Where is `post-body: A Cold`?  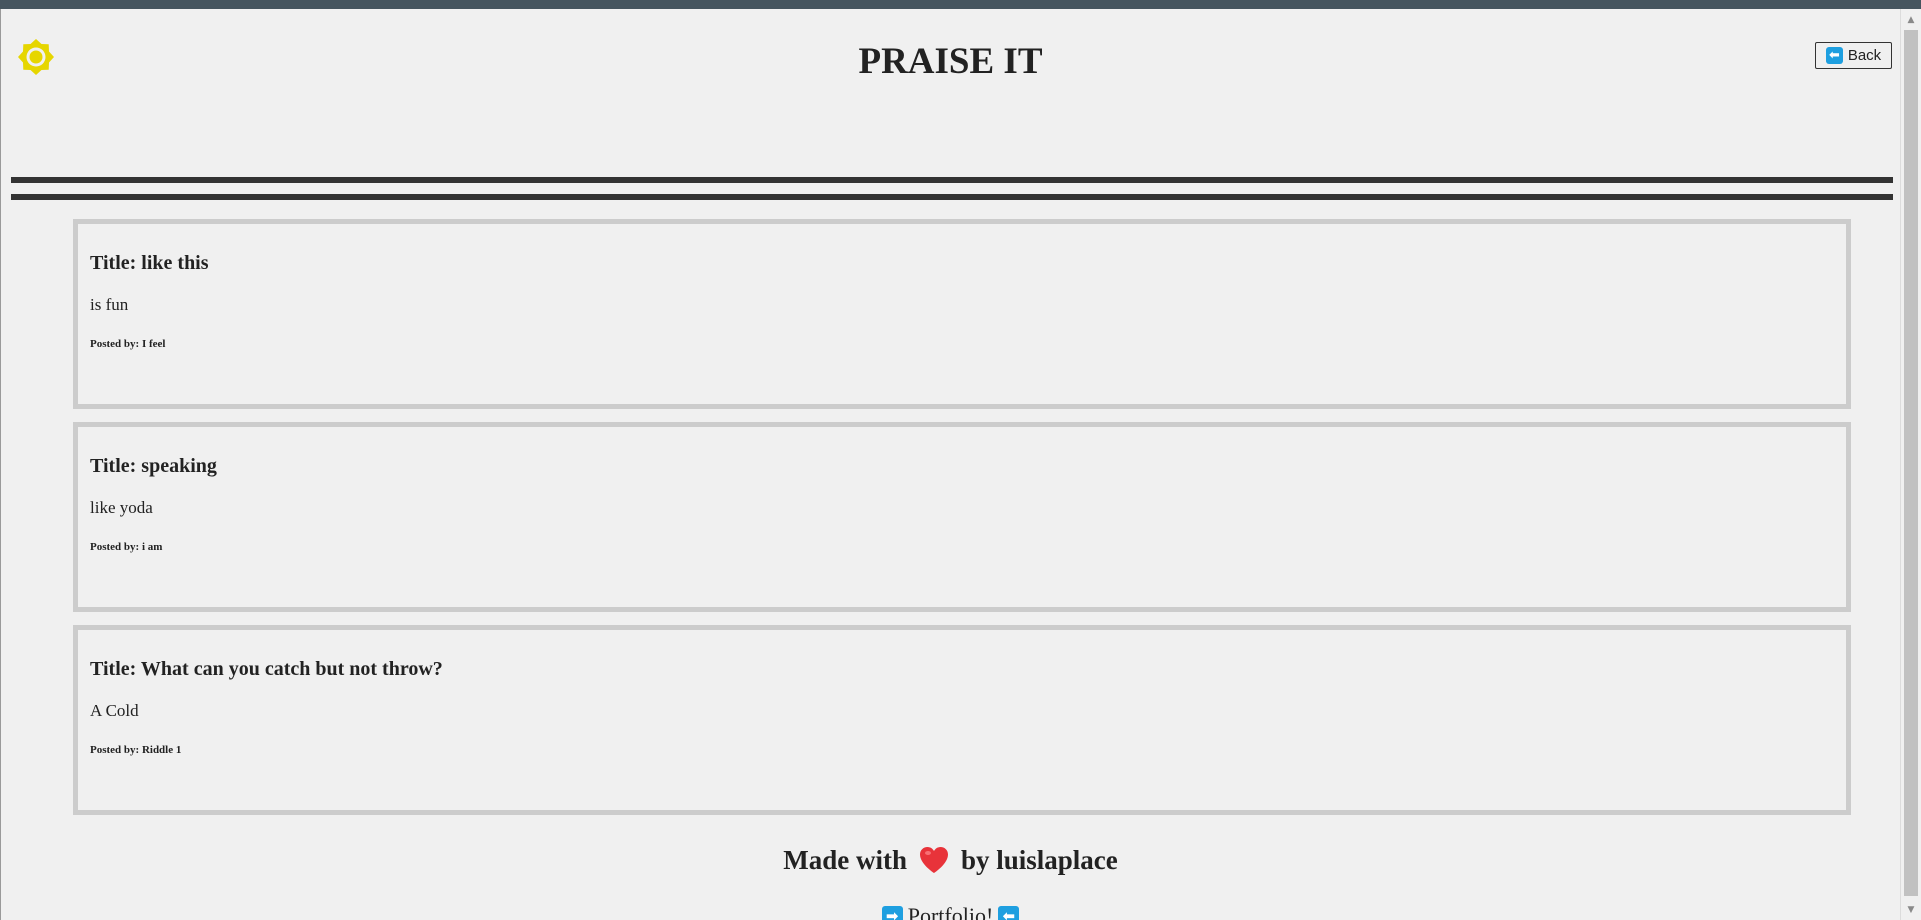 post-body: A Cold is located at coordinates (114, 710).